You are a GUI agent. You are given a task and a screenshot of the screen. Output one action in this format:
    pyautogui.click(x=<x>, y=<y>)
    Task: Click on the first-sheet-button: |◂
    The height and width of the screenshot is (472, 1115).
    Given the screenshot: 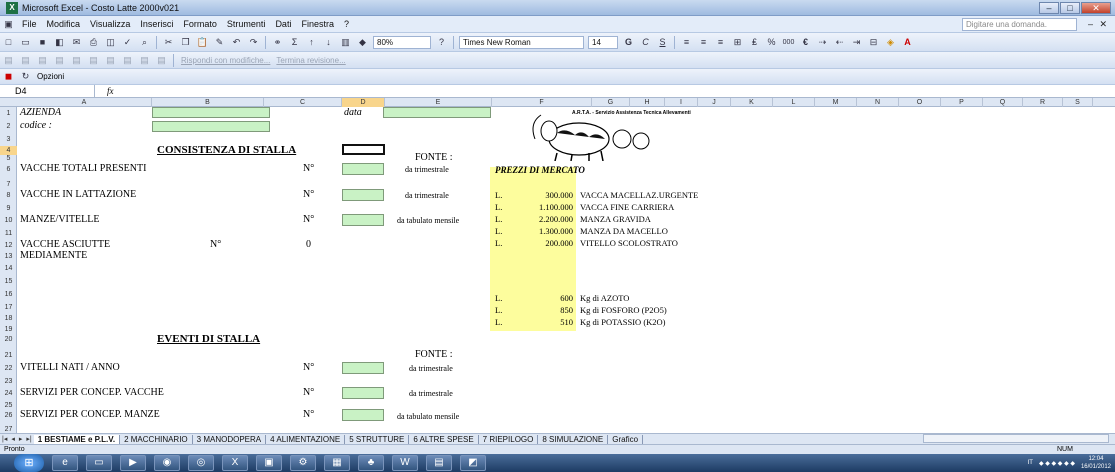 What is the action you would take?
    pyautogui.click(x=4, y=439)
    